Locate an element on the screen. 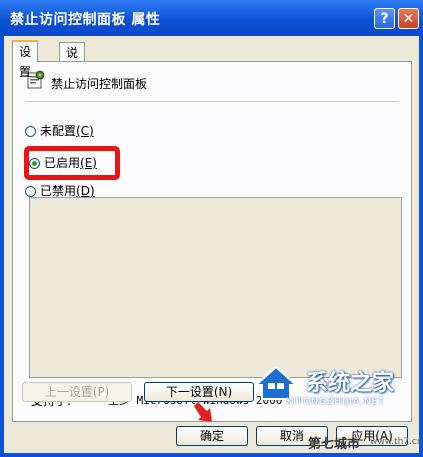  radio-label: 已禁用 is located at coordinates (58, 191).